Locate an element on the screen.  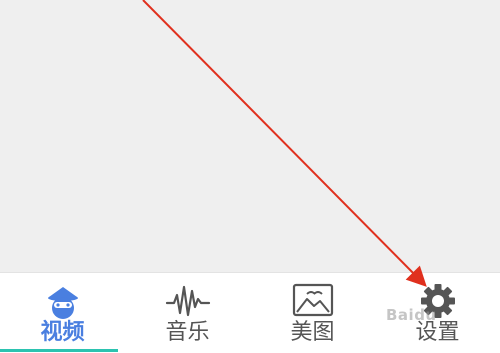
waveform-icon is located at coordinates (188, 301).